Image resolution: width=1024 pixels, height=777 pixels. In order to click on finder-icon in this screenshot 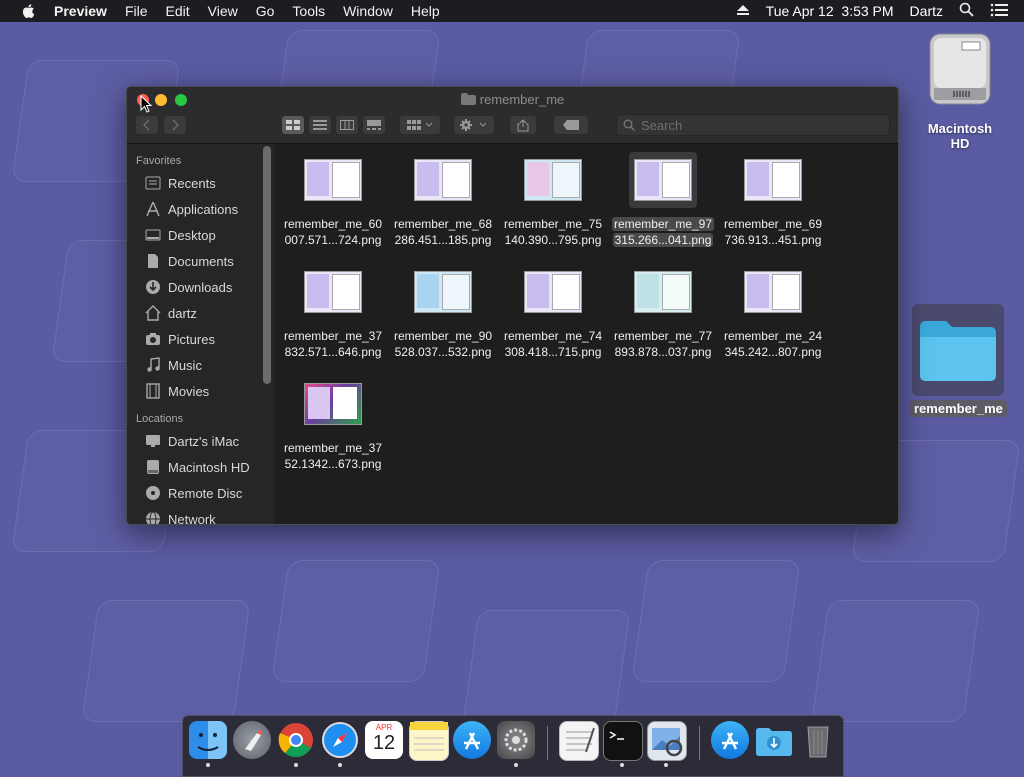, I will do `click(208, 740)`.